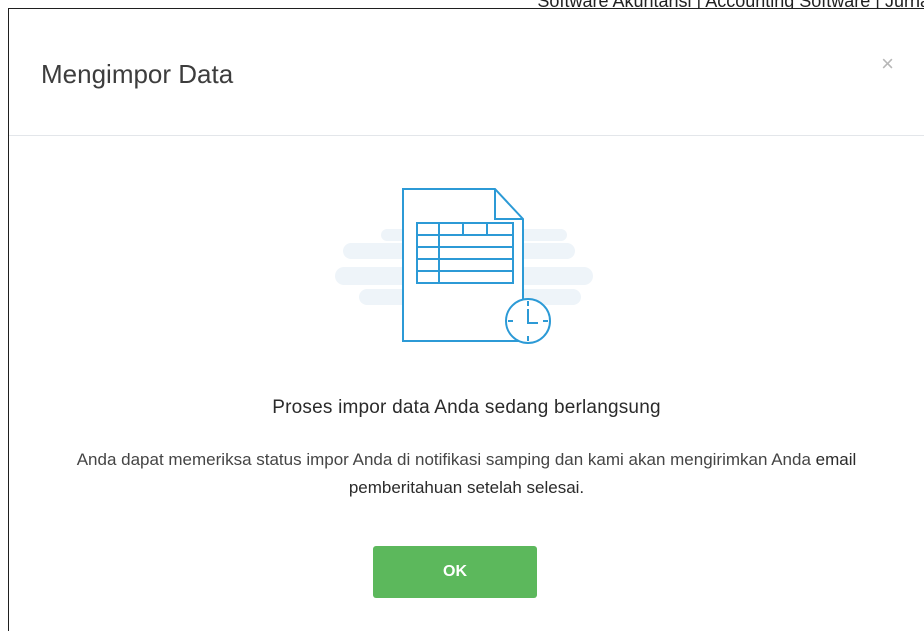 This screenshot has width=924, height=631. What do you see at coordinates (455, 572) in the screenshot?
I see `ok-button: OK` at bounding box center [455, 572].